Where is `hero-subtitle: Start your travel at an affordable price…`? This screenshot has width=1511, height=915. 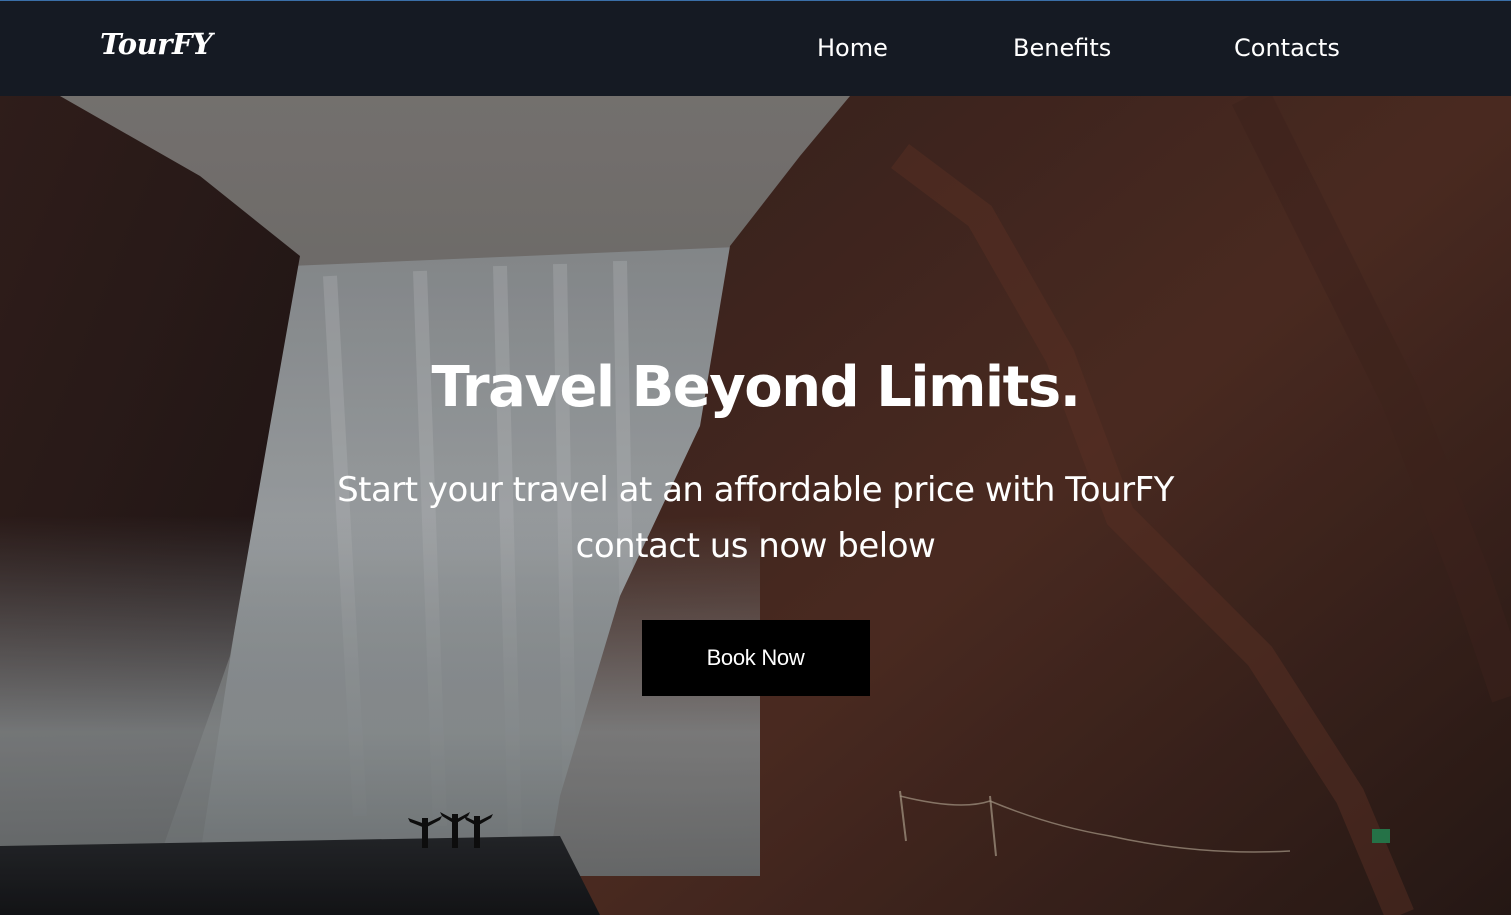 hero-subtitle: Start your travel at an affordable price… is located at coordinates (755, 518).